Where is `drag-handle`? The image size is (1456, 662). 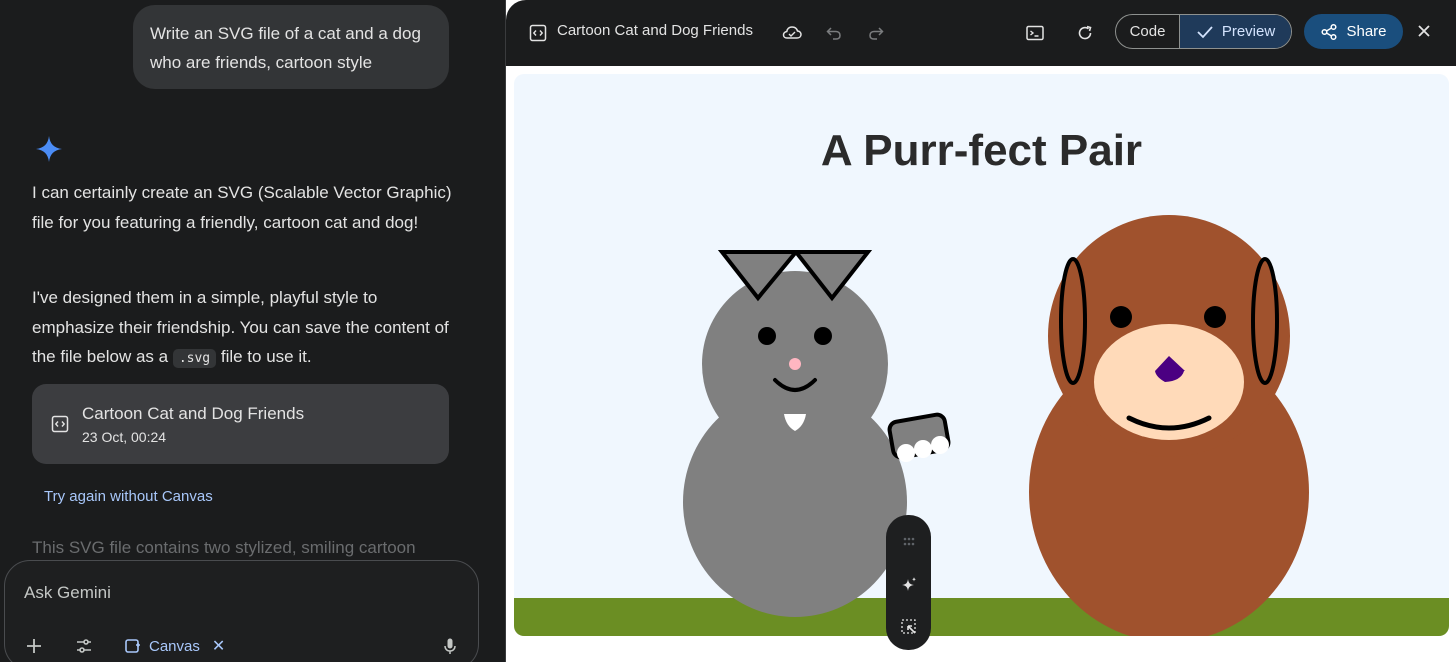 drag-handle is located at coordinates (908, 541).